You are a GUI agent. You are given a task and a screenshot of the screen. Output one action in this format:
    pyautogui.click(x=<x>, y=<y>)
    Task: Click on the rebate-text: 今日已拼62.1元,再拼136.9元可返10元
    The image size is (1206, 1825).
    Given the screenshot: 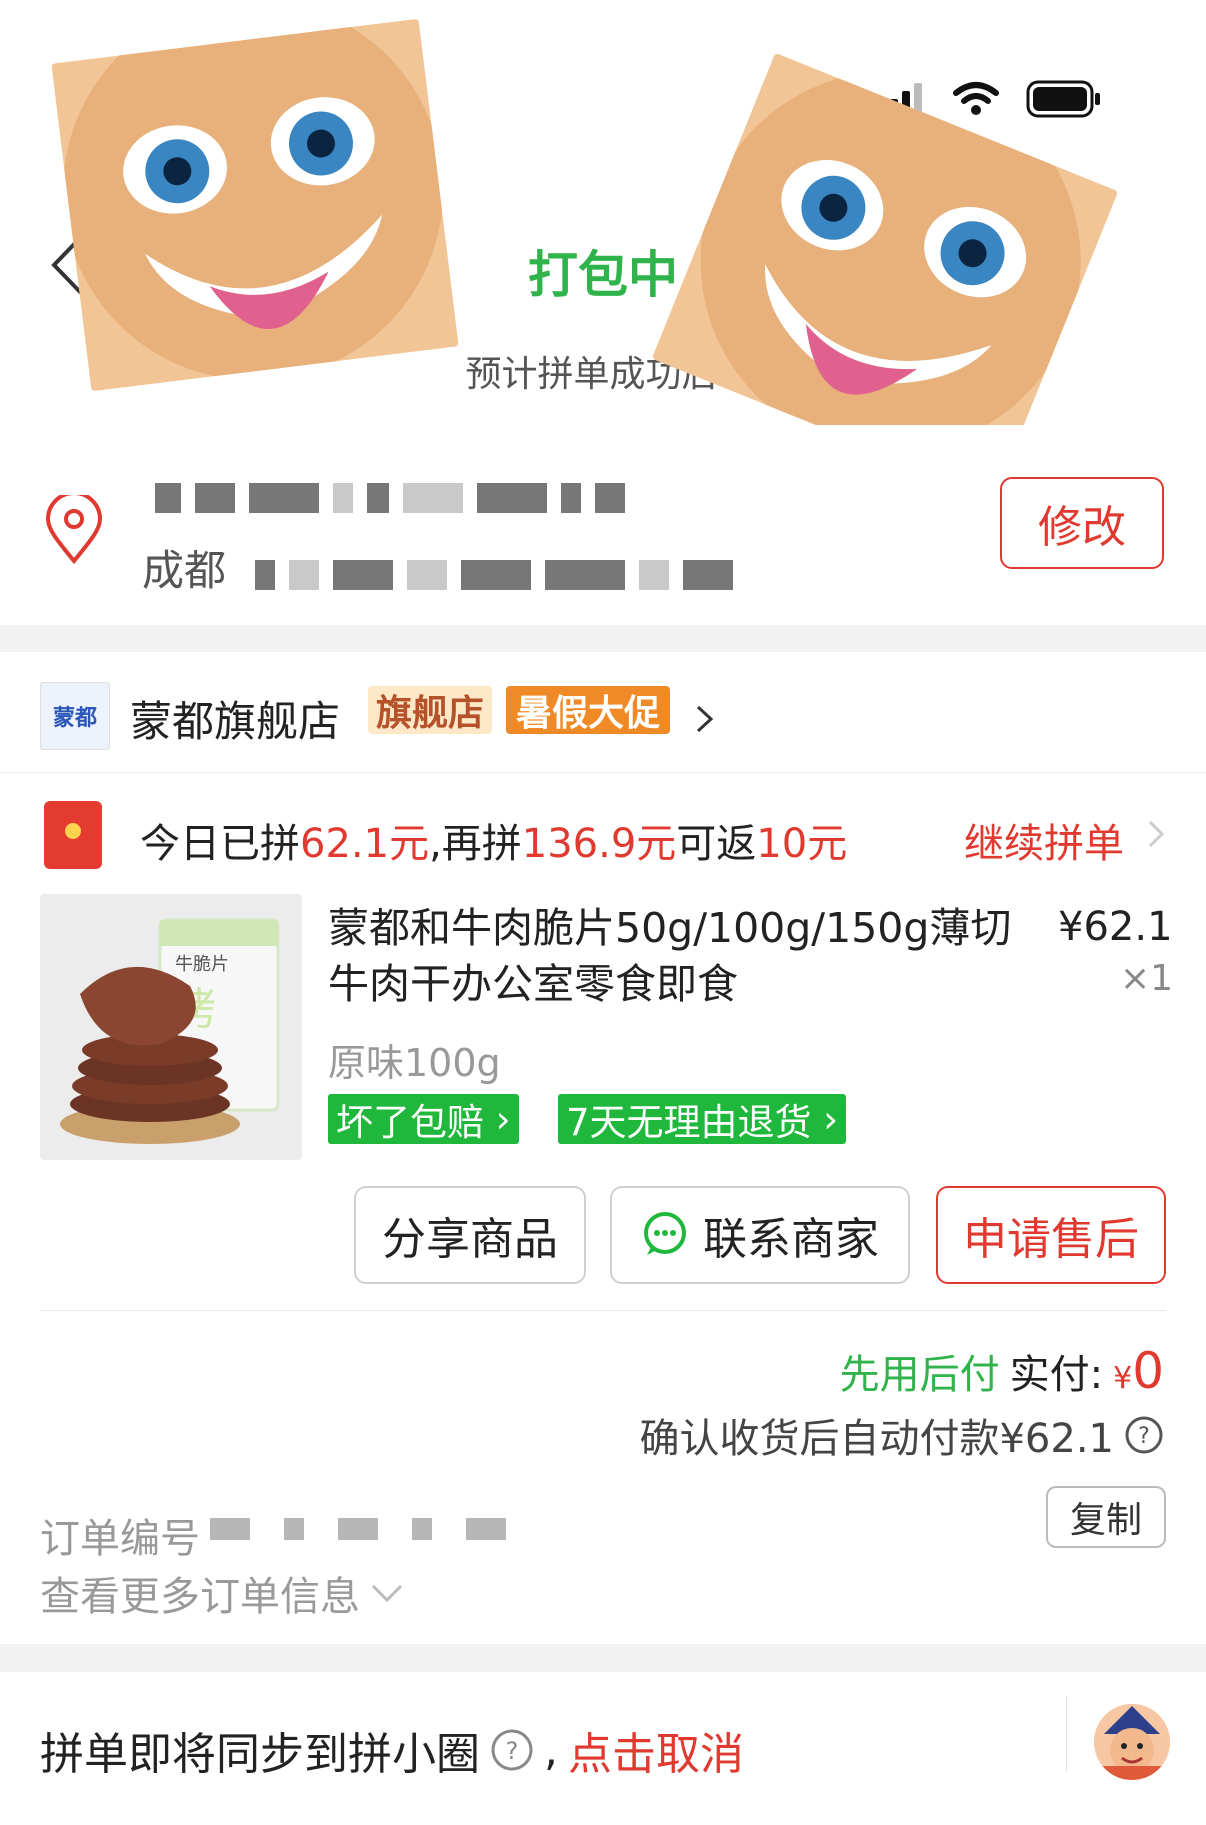 What is the action you would take?
    pyautogui.click(x=493, y=840)
    